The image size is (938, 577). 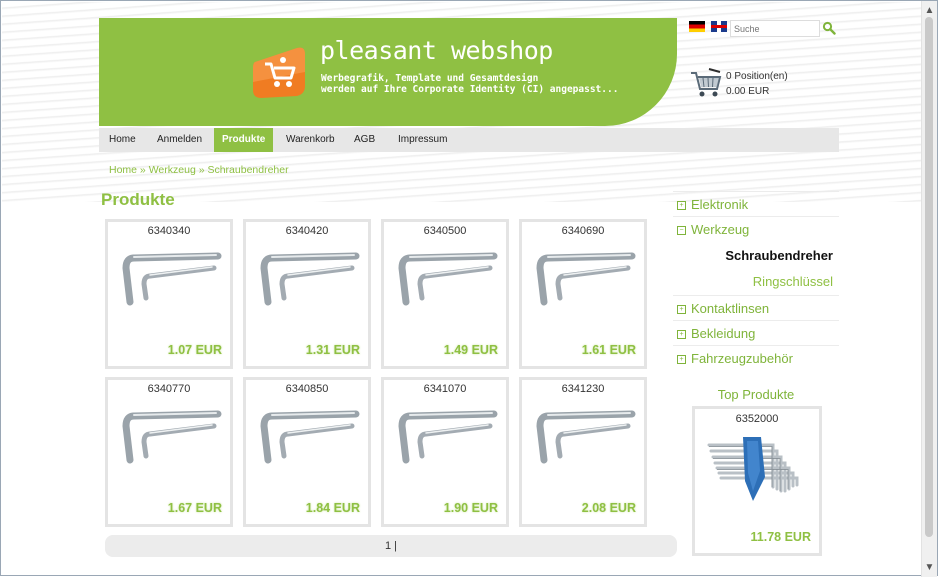 What do you see at coordinates (705, 83) in the screenshot?
I see `shopping-cart-icon` at bounding box center [705, 83].